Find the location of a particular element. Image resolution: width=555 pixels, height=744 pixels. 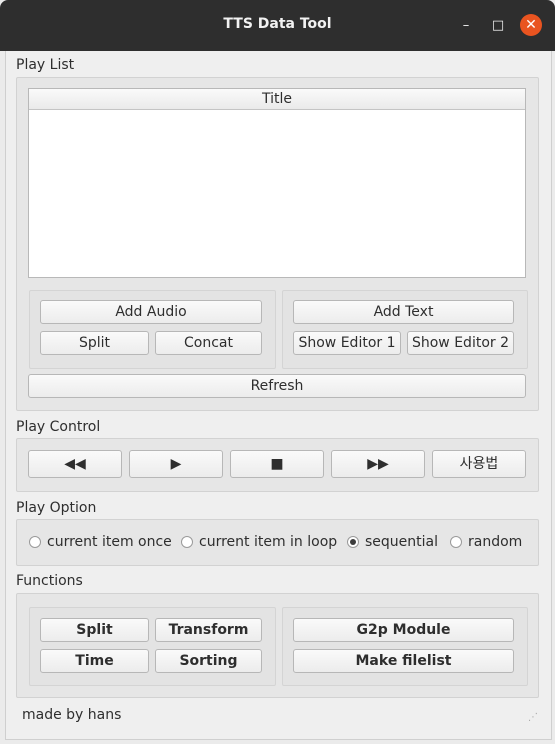

radio-label: current item in loop is located at coordinates (268, 542).